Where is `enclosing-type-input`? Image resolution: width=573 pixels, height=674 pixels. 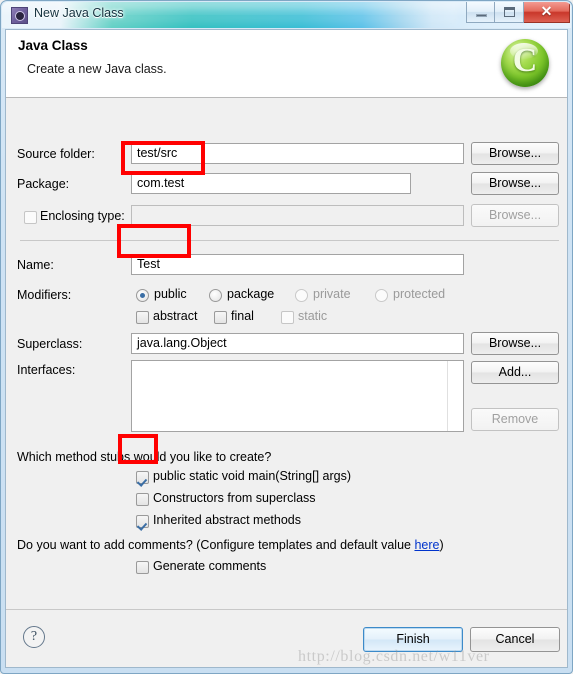 enclosing-type-input is located at coordinates (297, 215).